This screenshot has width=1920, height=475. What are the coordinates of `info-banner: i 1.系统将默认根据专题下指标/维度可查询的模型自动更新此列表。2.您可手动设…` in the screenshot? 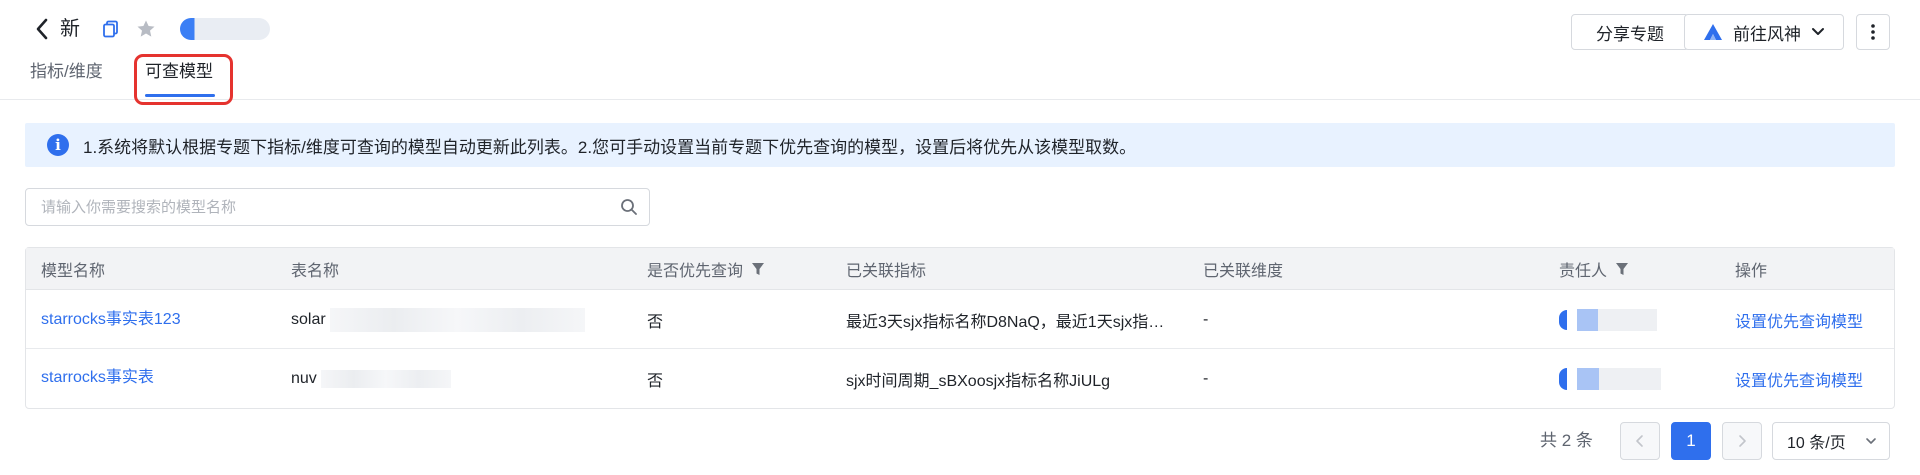 It's located at (960, 145).